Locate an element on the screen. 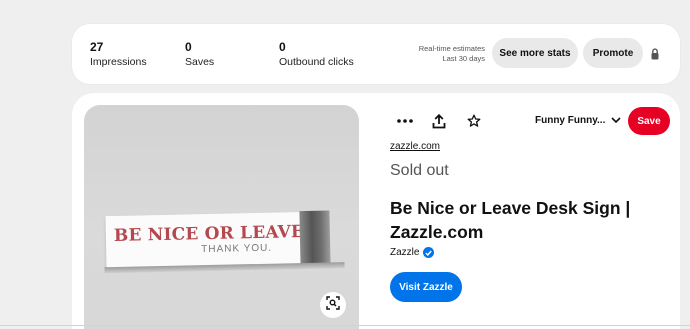 The image size is (690, 329). saves-label: Saves is located at coordinates (200, 62).